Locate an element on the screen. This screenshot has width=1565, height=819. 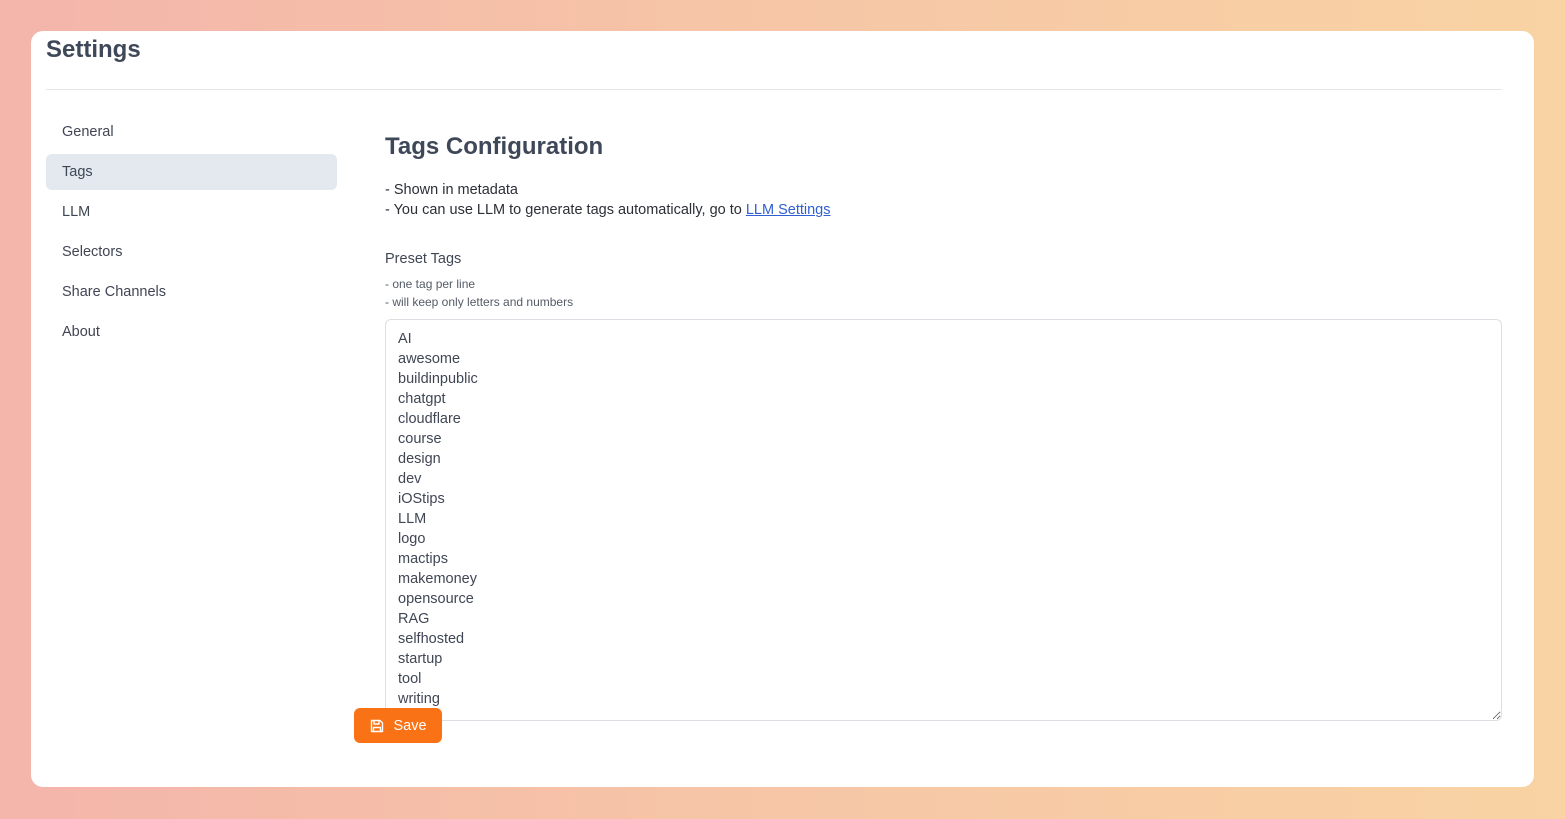
page-title: Settings is located at coordinates (93, 49).